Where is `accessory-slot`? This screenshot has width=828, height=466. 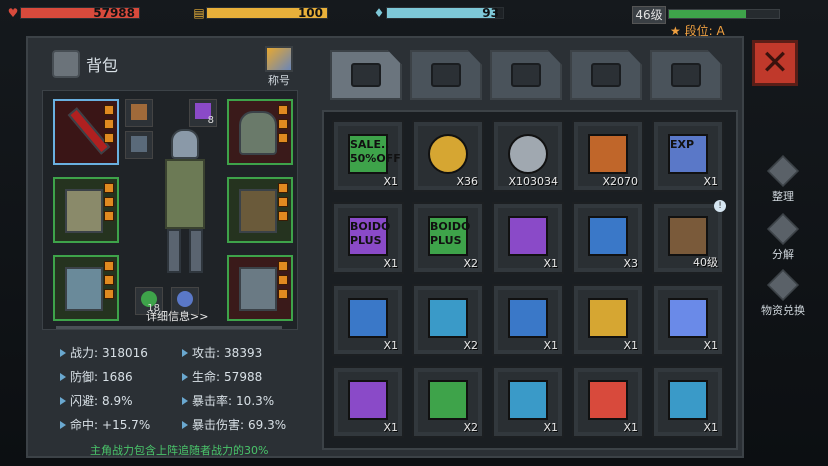 accessory-slot is located at coordinates (139, 113).